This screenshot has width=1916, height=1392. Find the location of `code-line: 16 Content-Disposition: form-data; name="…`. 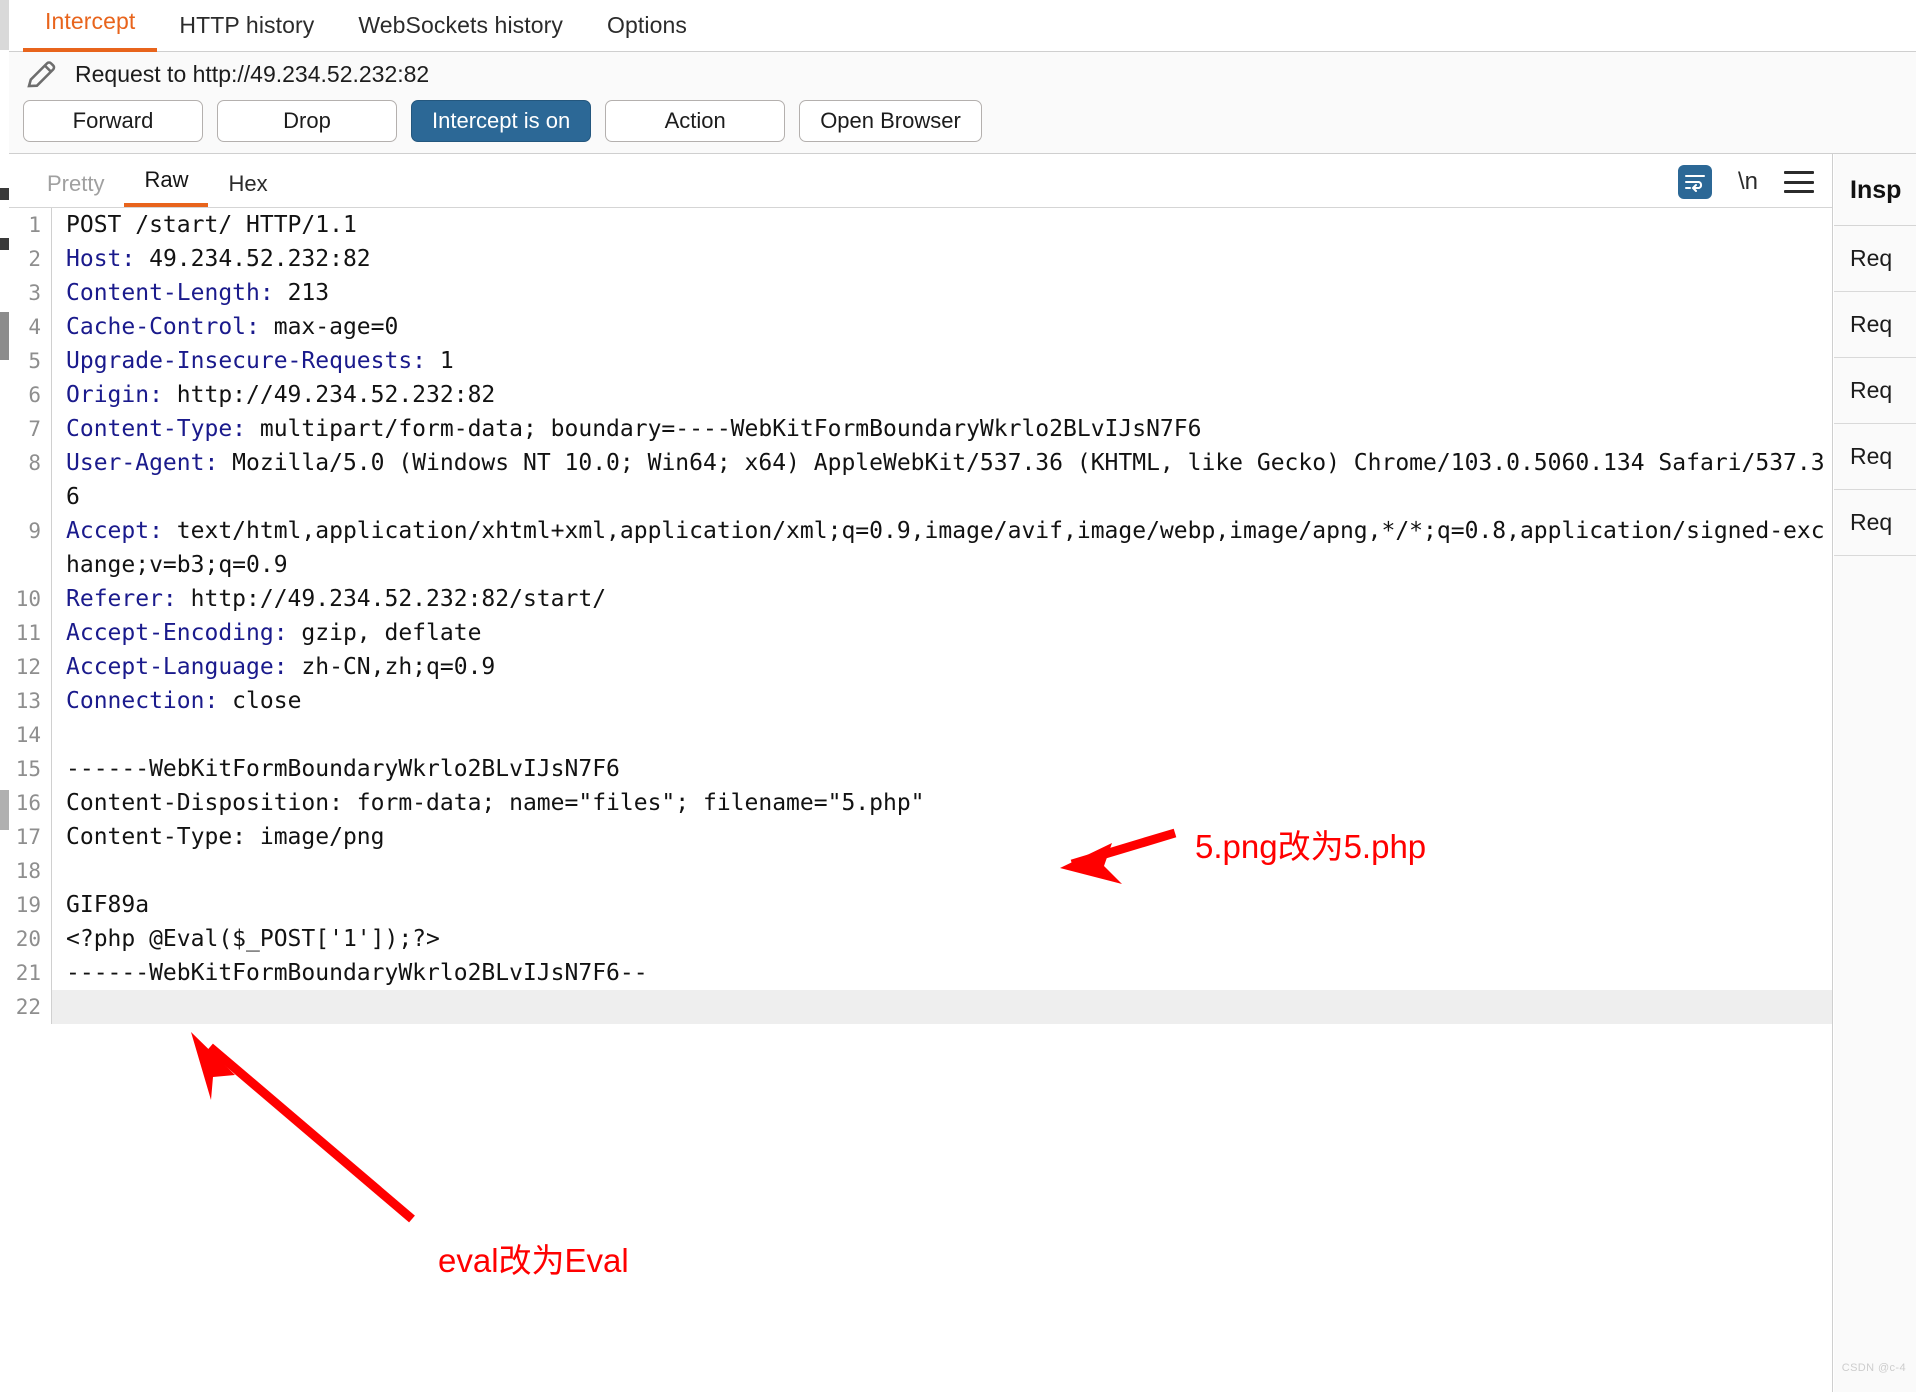

code-line: 16 Content-Disposition: form-data; name="… is located at coordinates (920, 803).